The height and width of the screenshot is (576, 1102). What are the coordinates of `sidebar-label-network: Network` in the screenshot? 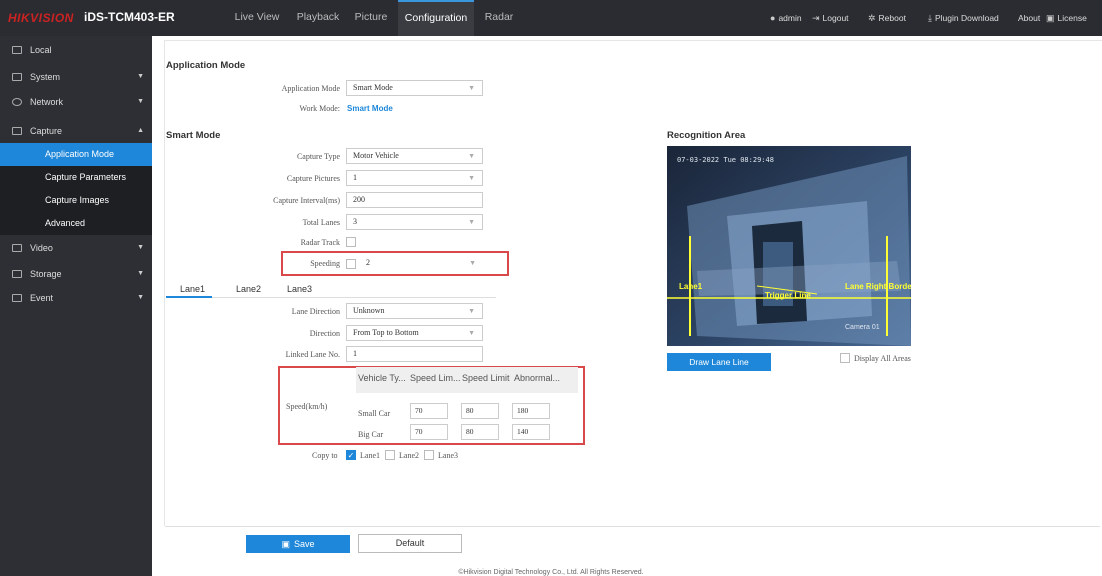 It's located at (47, 102).